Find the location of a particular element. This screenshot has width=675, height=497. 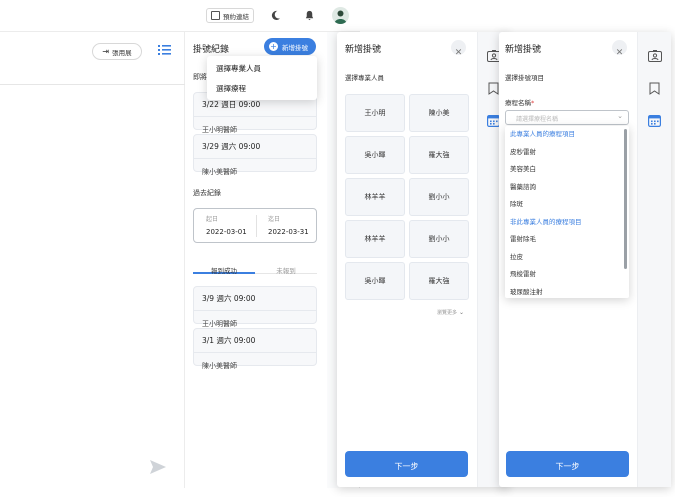

upcoming-label: 即將 is located at coordinates (200, 77).